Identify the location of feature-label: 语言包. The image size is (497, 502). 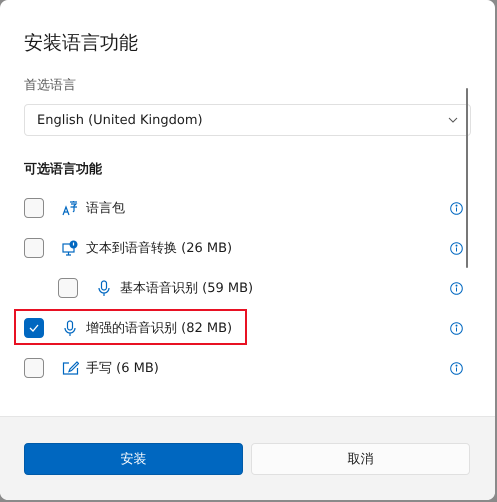
(105, 208).